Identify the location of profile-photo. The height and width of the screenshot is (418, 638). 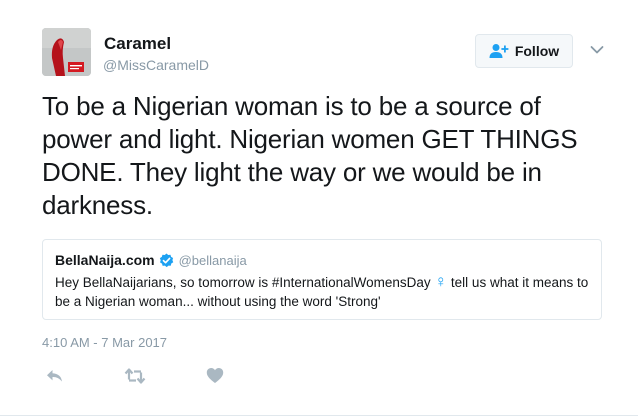
(66, 52).